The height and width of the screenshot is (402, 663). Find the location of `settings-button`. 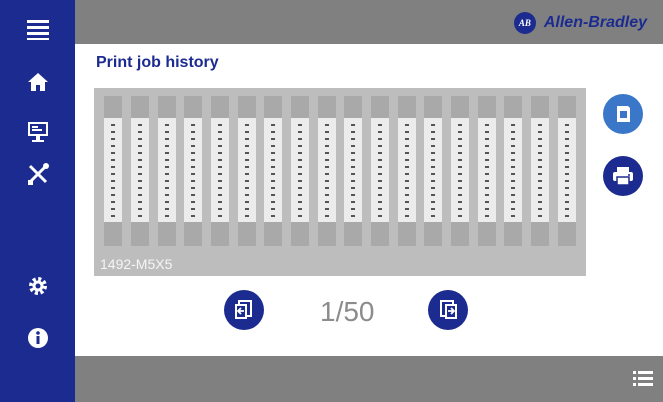

settings-button is located at coordinates (37, 286).